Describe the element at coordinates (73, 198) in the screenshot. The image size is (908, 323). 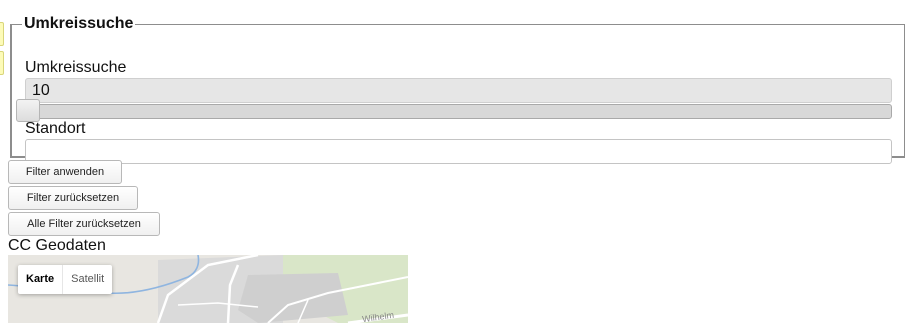
I see `reset-filter-button: Filter zurücksetzen` at that location.